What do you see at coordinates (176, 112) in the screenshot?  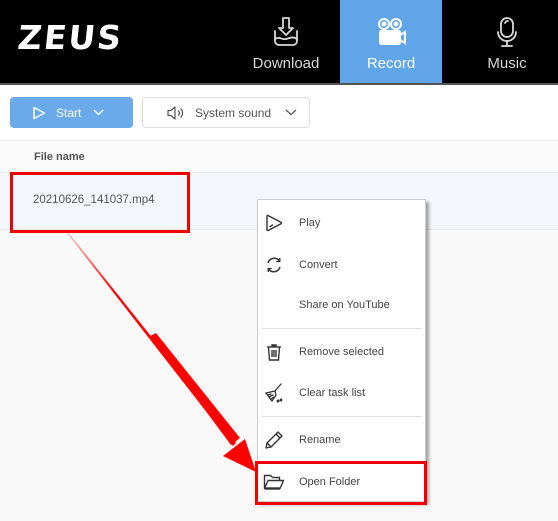 I see `speaker-icon` at bounding box center [176, 112].